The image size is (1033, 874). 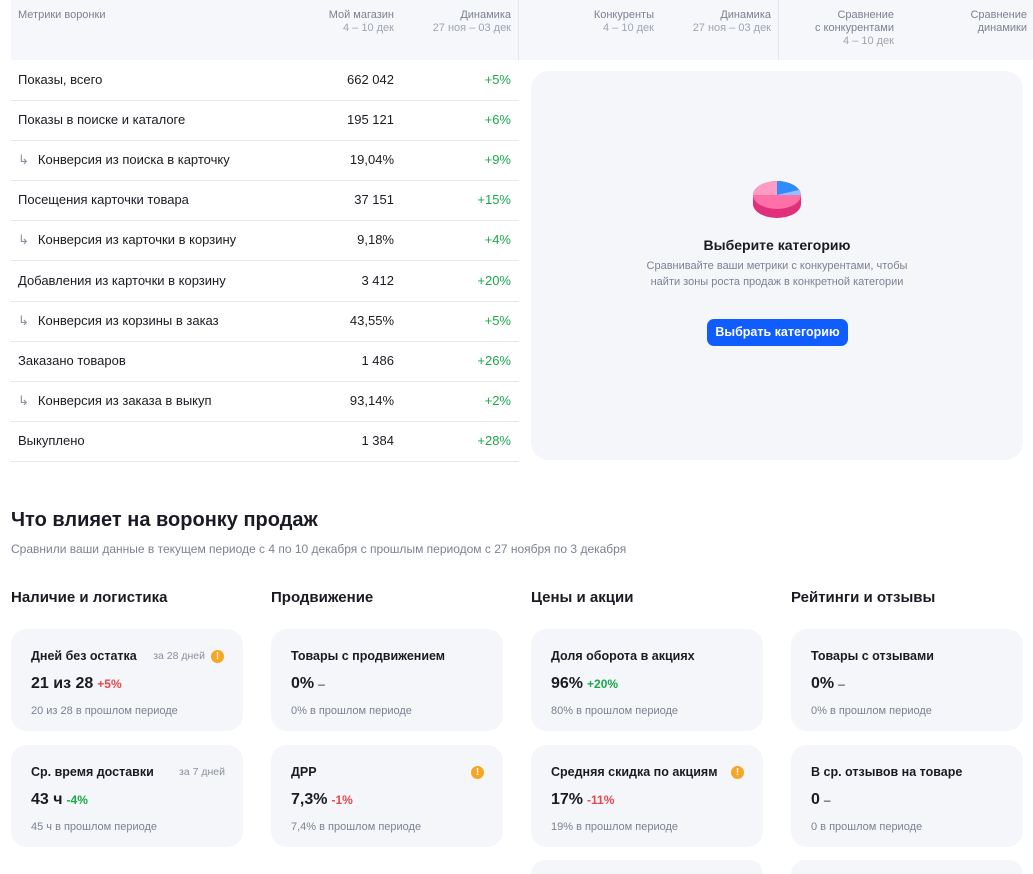 I want to click on metric-name: Заказано товаров, so click(x=72, y=360).